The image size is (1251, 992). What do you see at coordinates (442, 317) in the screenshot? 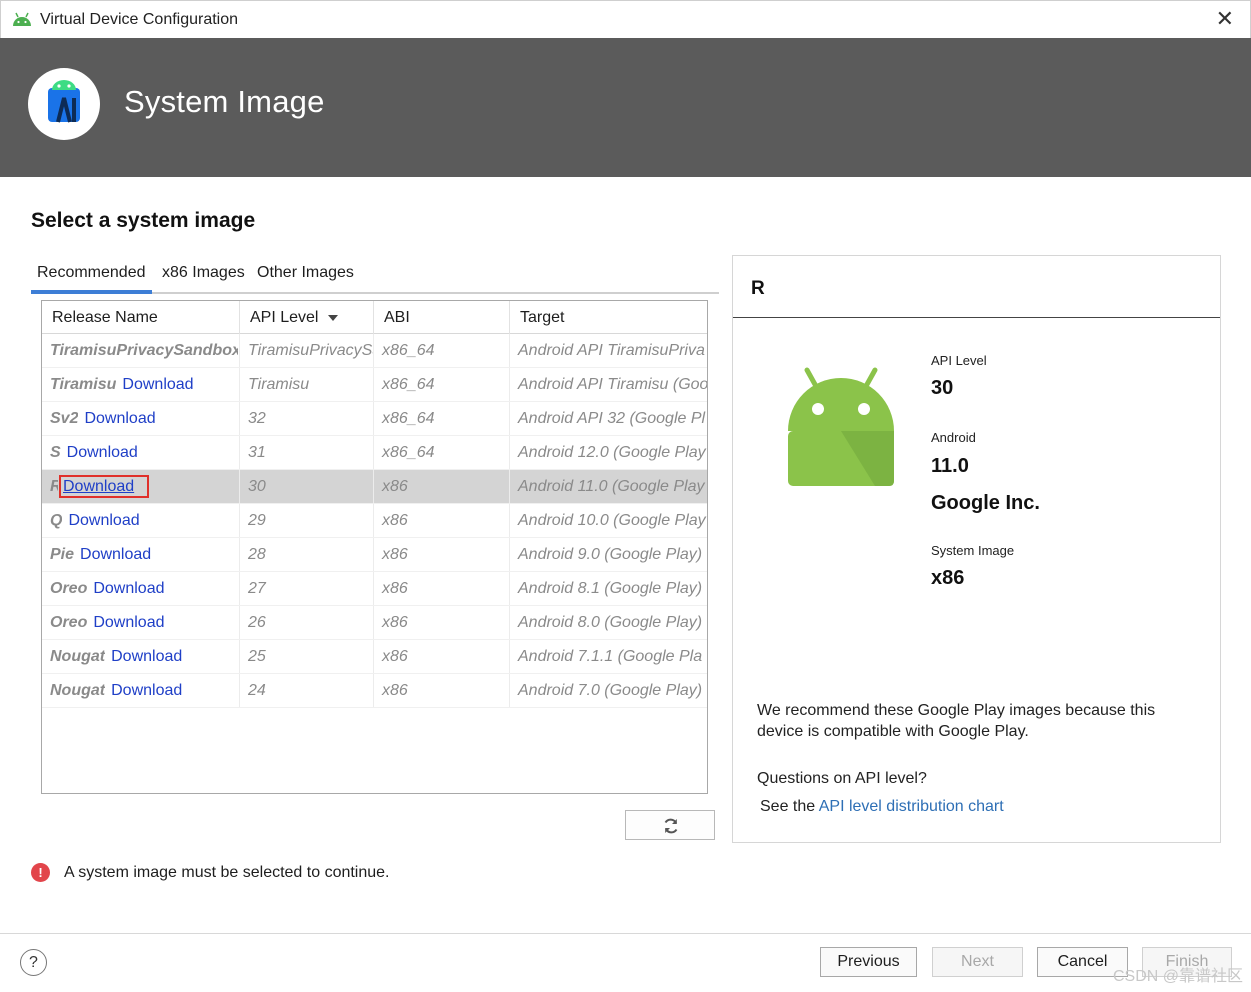
I see `column-header-abi: ABI` at bounding box center [442, 317].